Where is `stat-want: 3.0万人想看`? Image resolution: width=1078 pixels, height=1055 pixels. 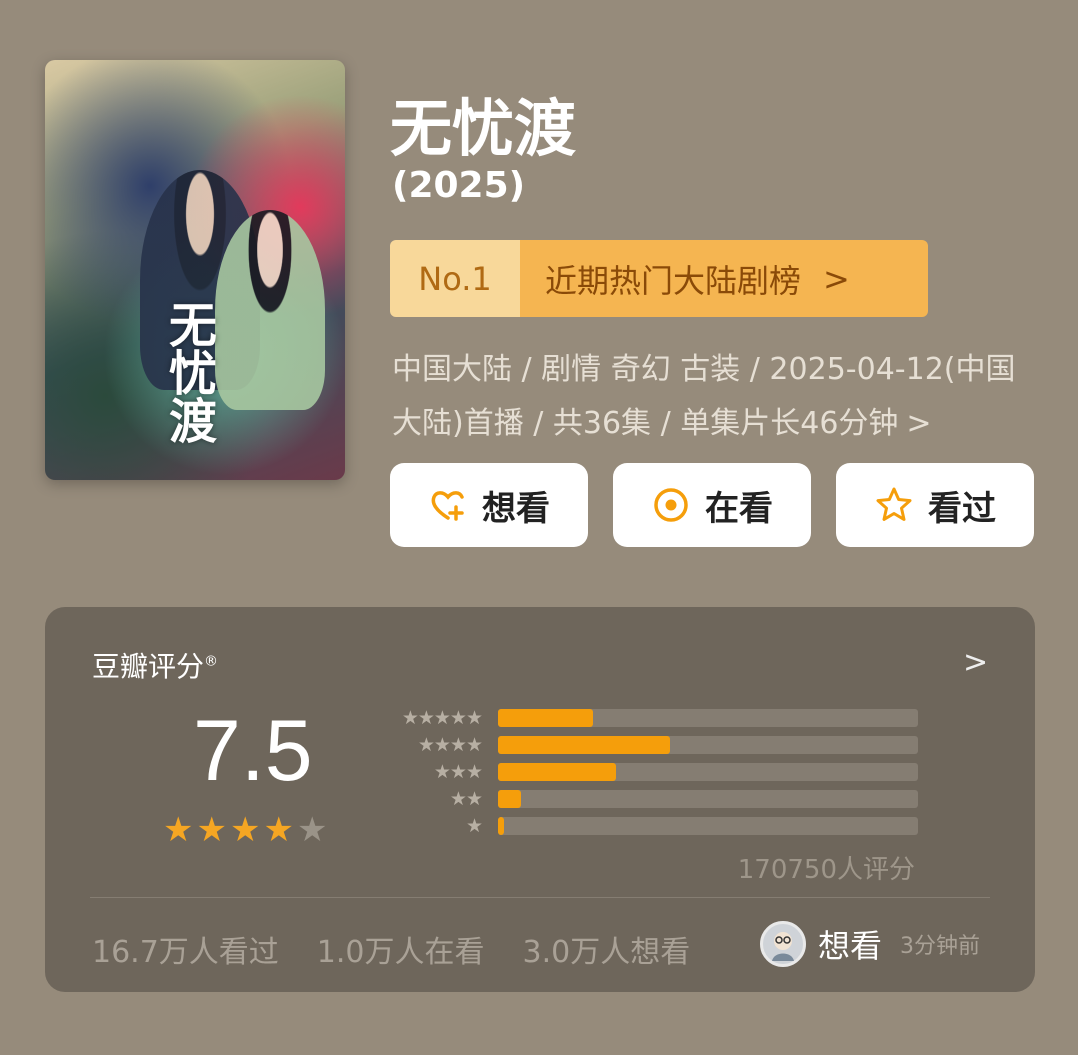 stat-want: 3.0万人想看 is located at coordinates (607, 949).